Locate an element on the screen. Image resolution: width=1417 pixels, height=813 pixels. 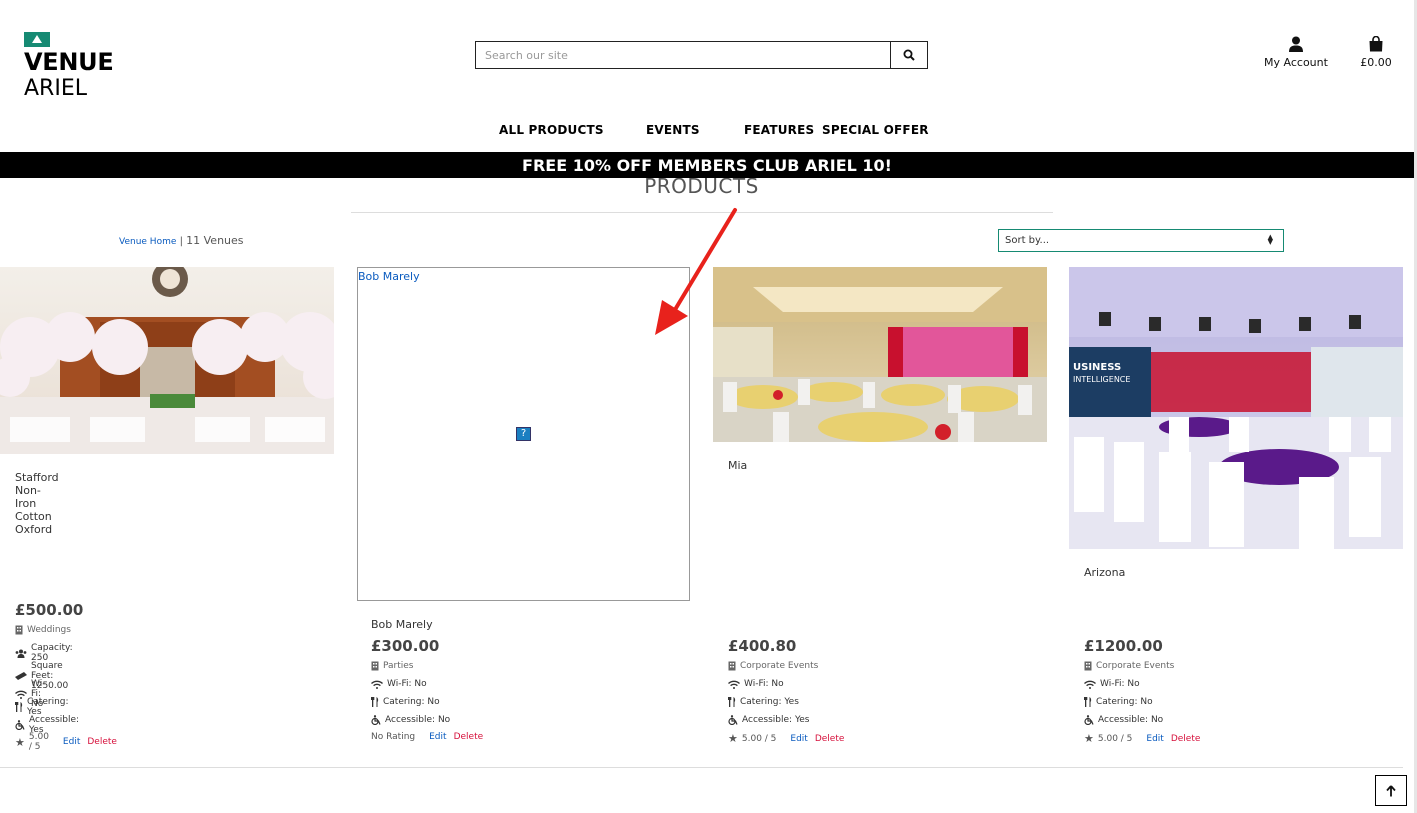
nav-features: FEATURES is located at coordinates (779, 130).